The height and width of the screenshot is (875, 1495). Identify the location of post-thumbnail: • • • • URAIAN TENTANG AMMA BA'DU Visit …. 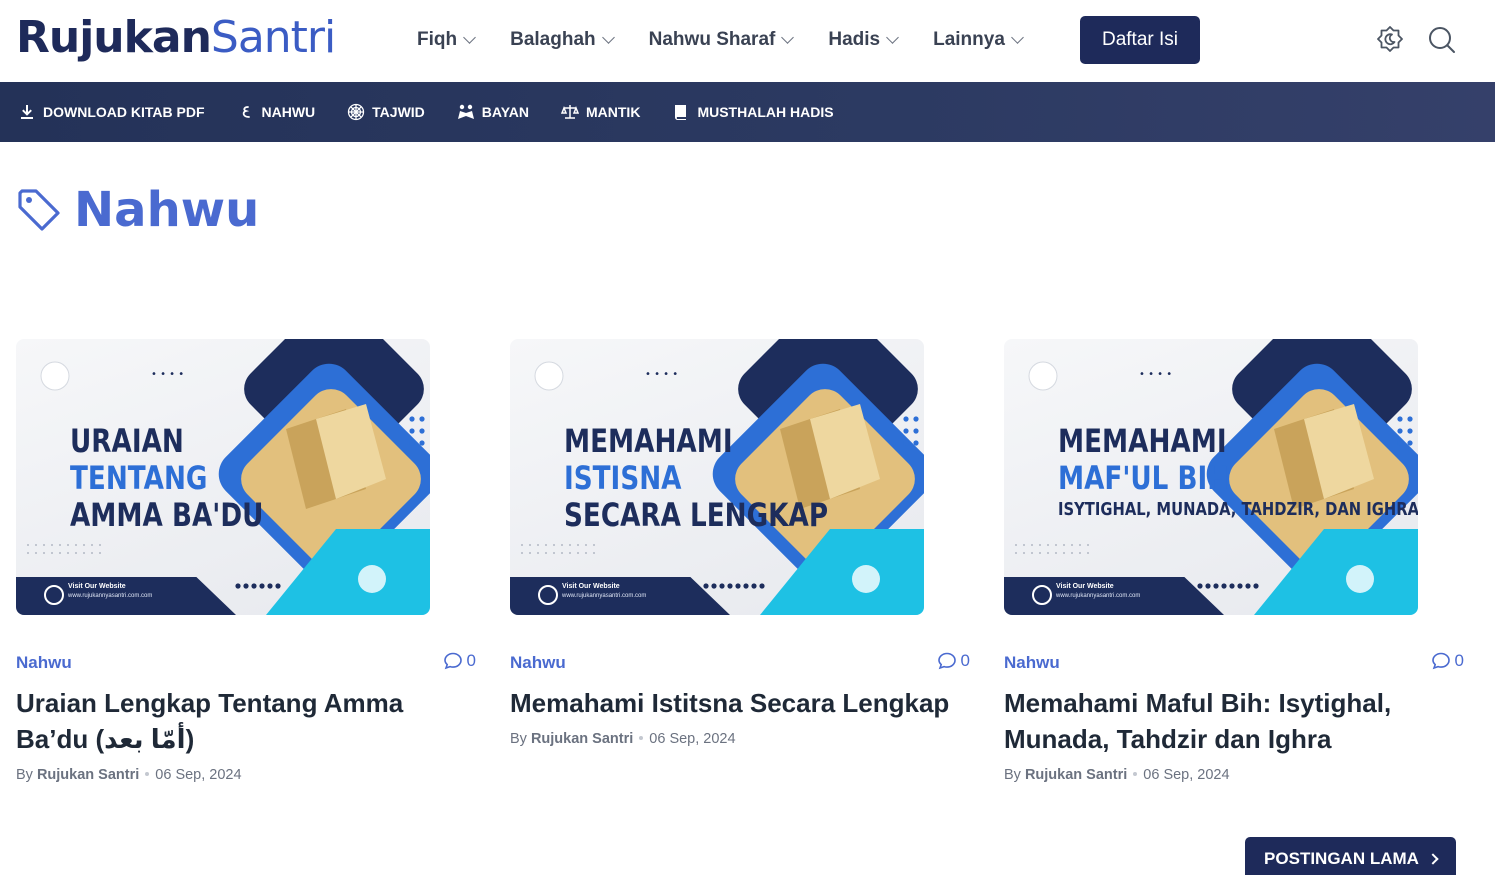
(223, 477).